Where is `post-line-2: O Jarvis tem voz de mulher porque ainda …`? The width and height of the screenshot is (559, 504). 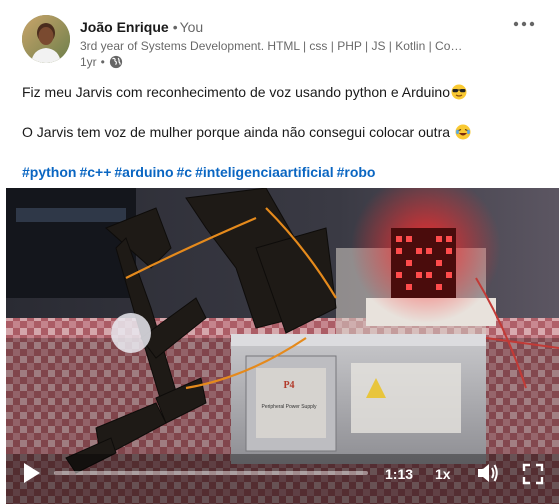
post-line-2: O Jarvis tem voz de mulher porque ainda … is located at coordinates (282, 132).